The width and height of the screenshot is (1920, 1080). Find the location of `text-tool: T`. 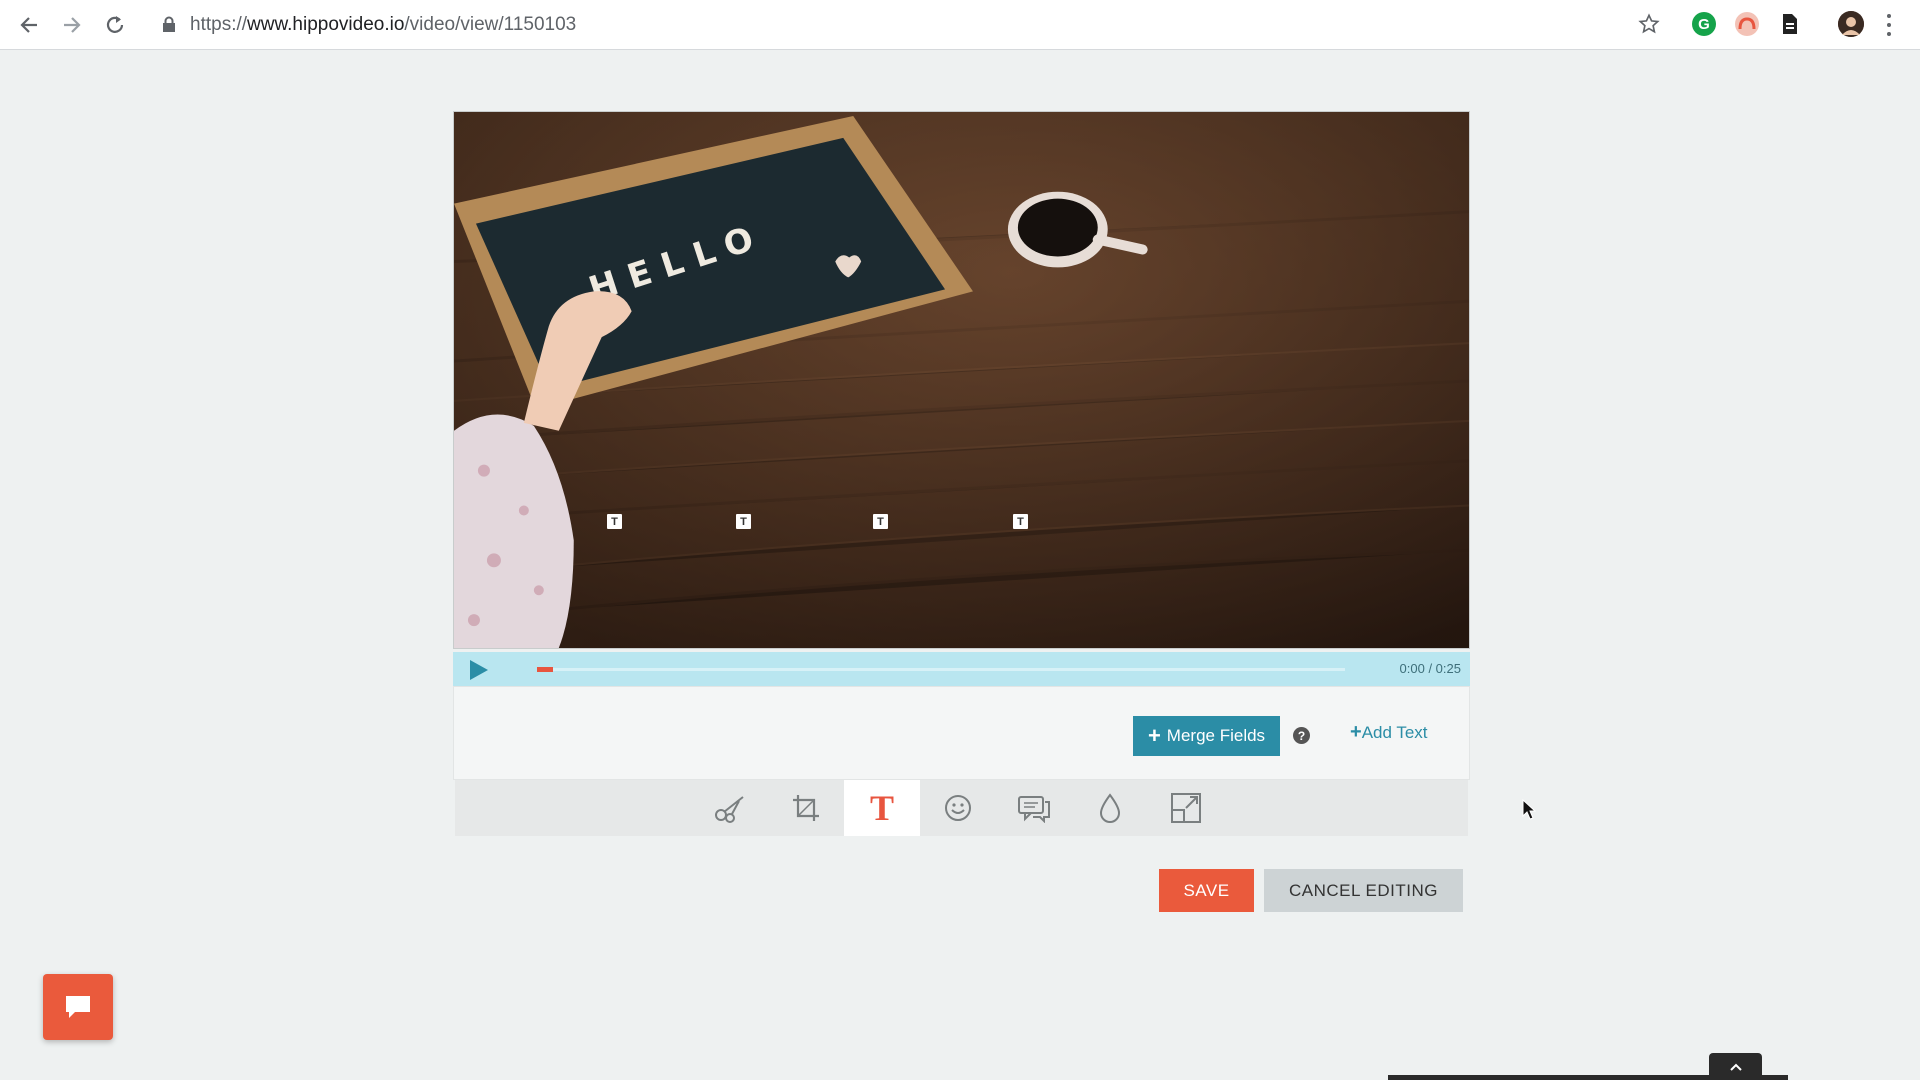

text-tool: T is located at coordinates (882, 808).